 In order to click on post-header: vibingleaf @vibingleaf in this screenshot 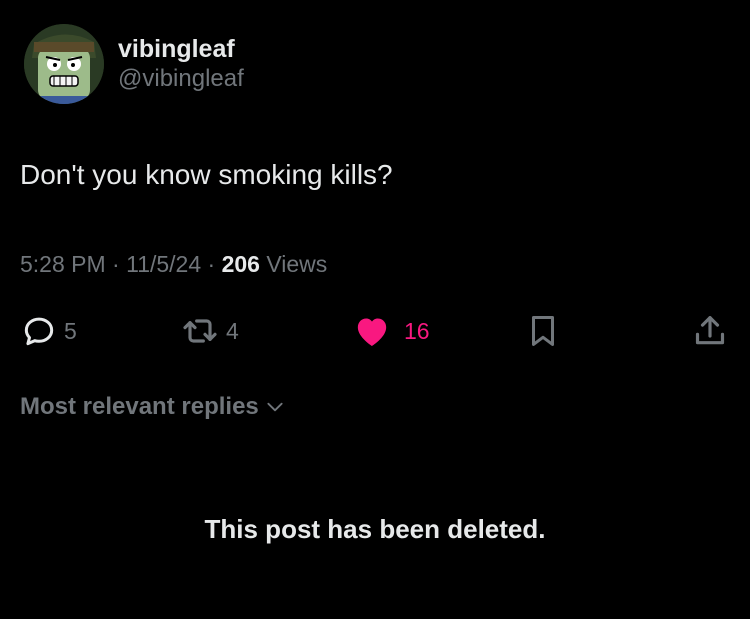, I will do `click(134, 64)`.